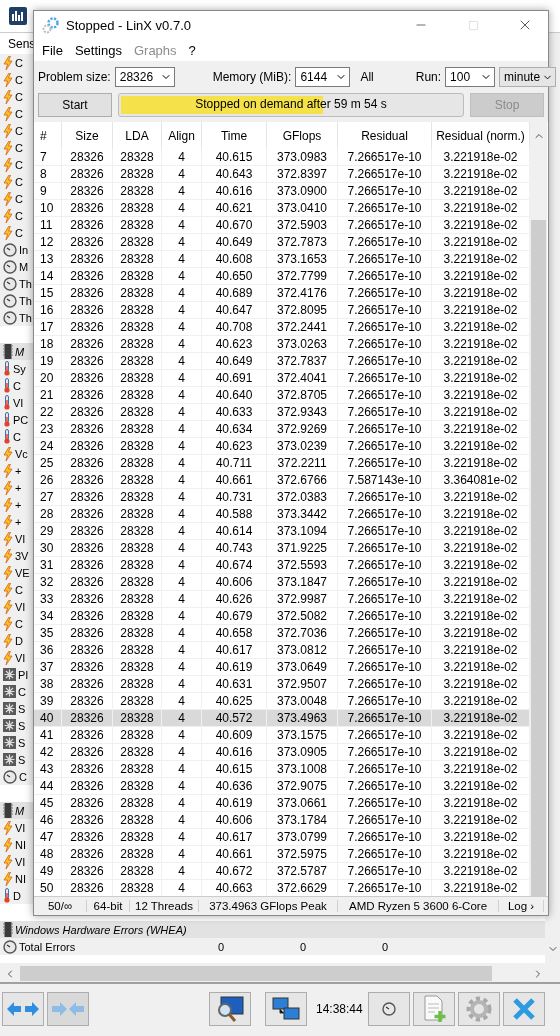  I want to click on table-row: 49 28326 28328 4 40.672 372.5787 7.266517e-10 3.221918e-02, so click(282, 871).